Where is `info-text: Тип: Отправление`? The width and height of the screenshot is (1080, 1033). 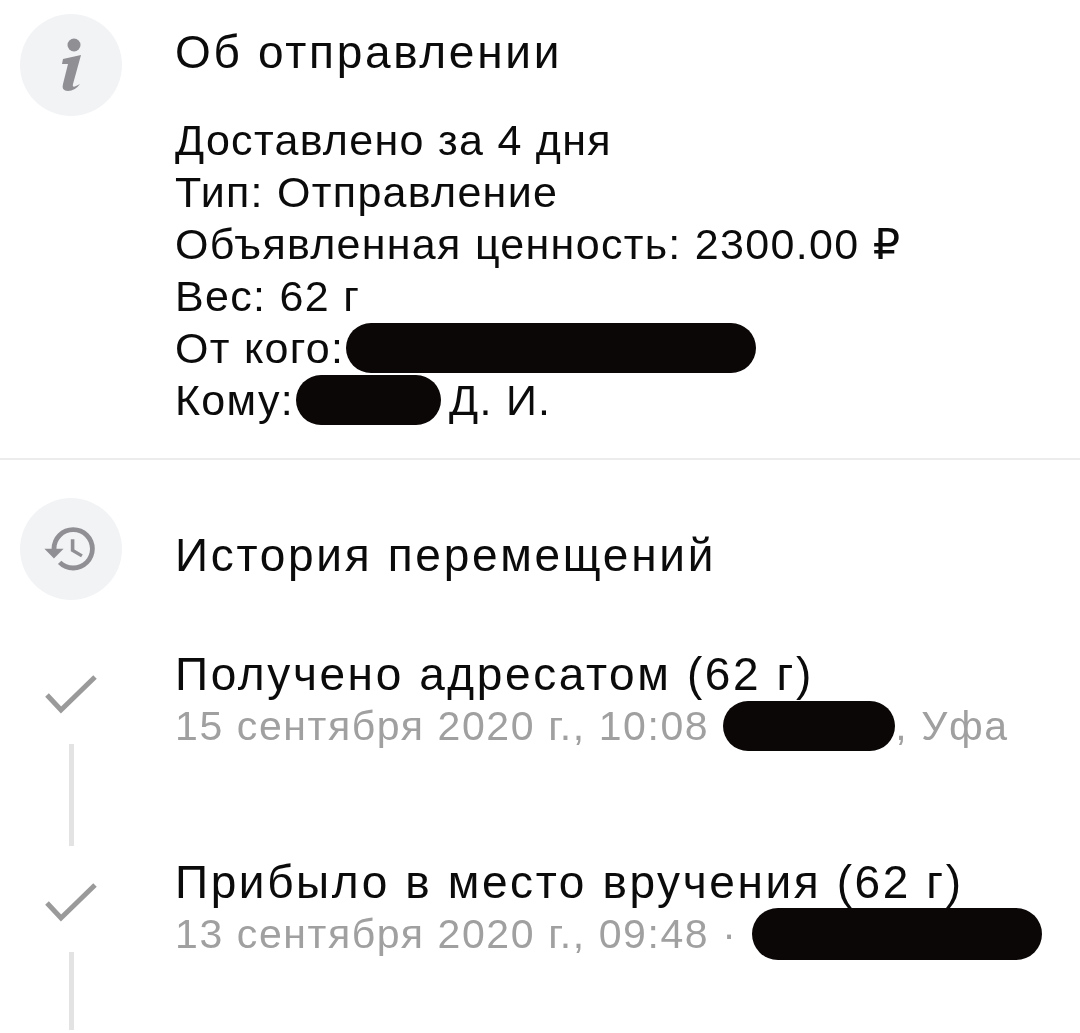 info-text: Тип: Отправление is located at coordinates (367, 192).